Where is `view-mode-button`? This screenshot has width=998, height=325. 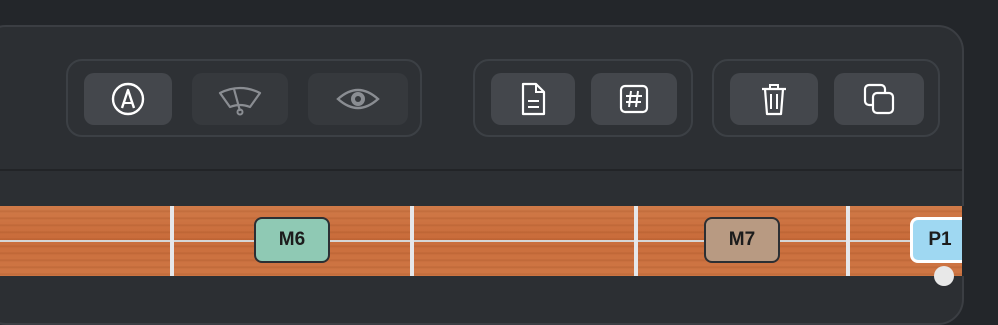 view-mode-button is located at coordinates (358, 99).